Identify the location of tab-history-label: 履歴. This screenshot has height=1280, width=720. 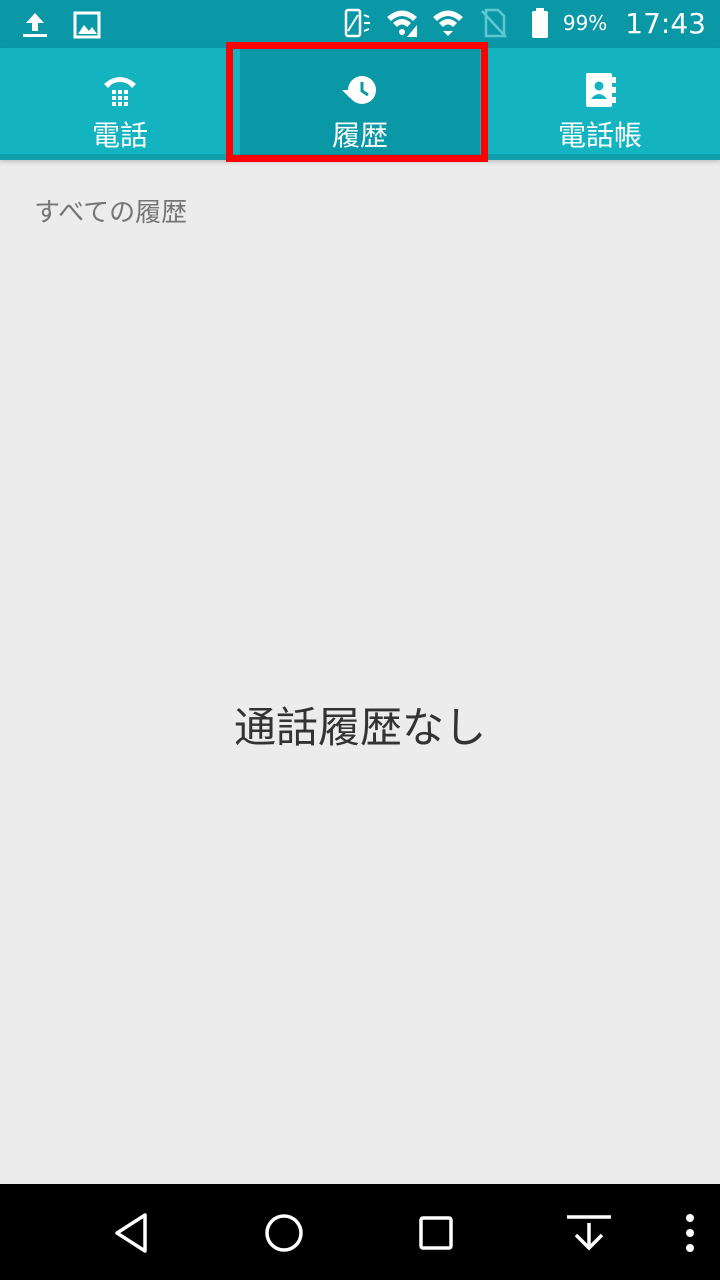
(359, 135).